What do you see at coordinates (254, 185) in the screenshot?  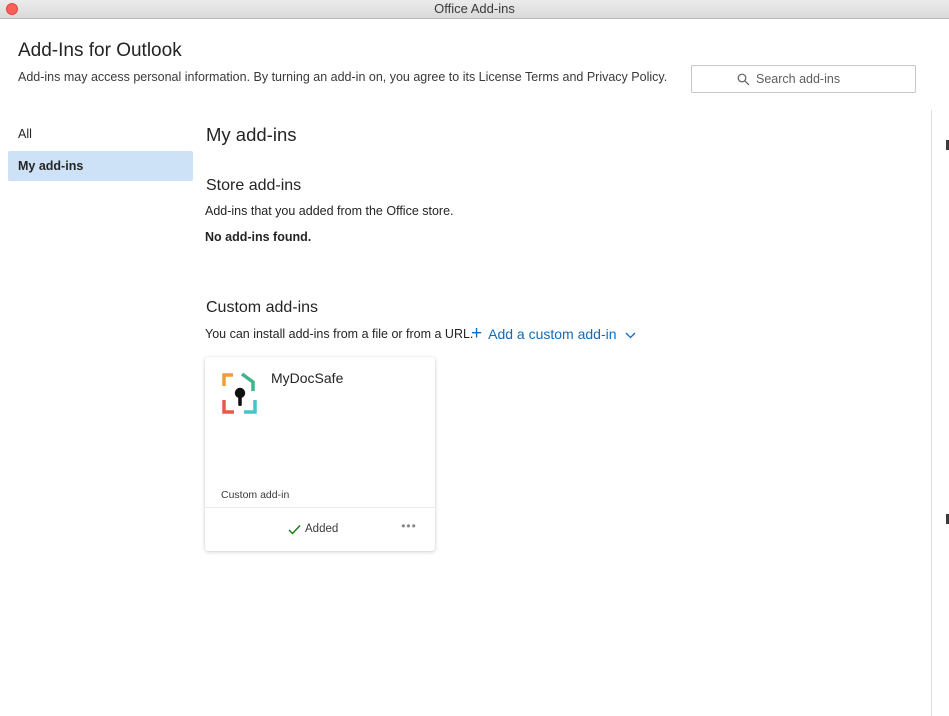 I see `store-section-title: Store add-ins` at bounding box center [254, 185].